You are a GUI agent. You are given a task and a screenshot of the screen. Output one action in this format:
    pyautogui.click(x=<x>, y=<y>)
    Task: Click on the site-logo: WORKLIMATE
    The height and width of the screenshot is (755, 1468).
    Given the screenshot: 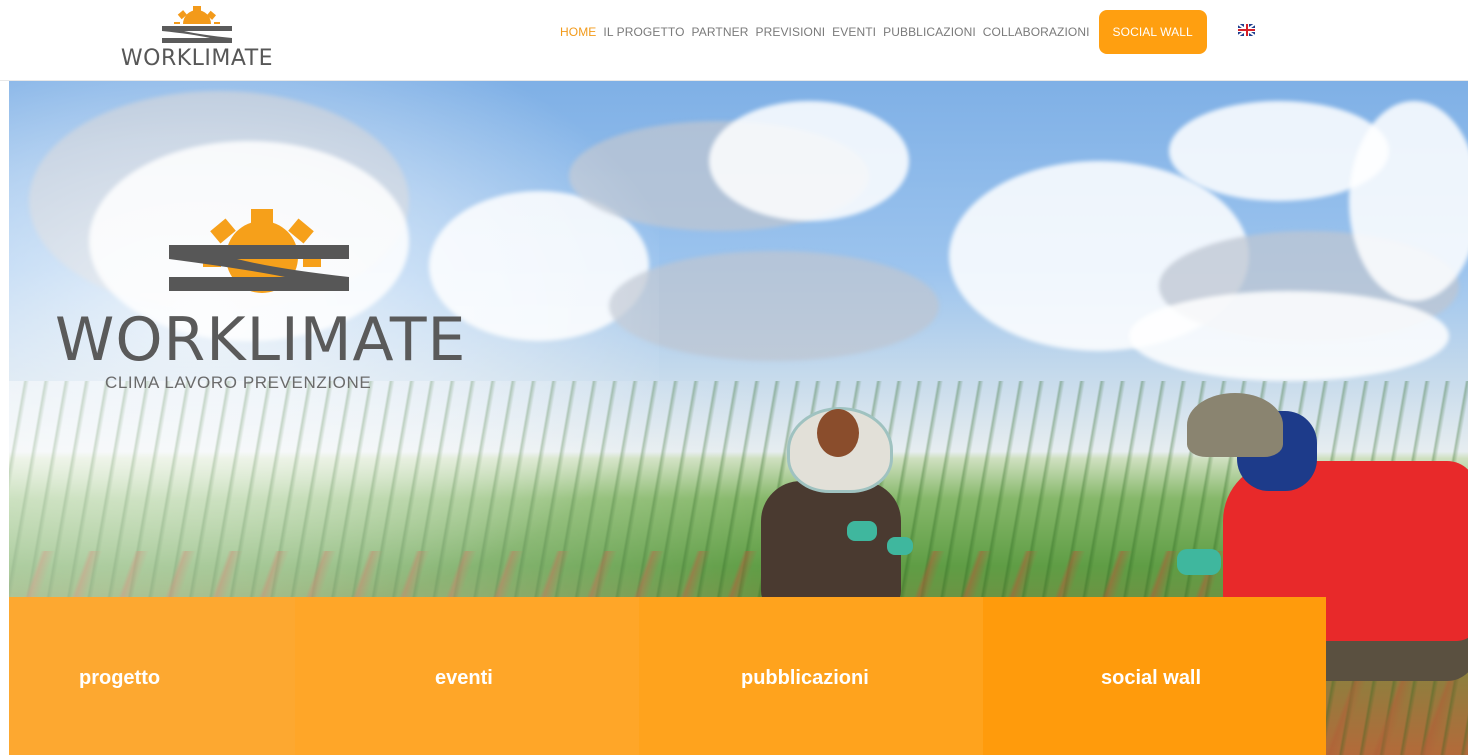 What is the action you would take?
    pyautogui.click(x=197, y=39)
    